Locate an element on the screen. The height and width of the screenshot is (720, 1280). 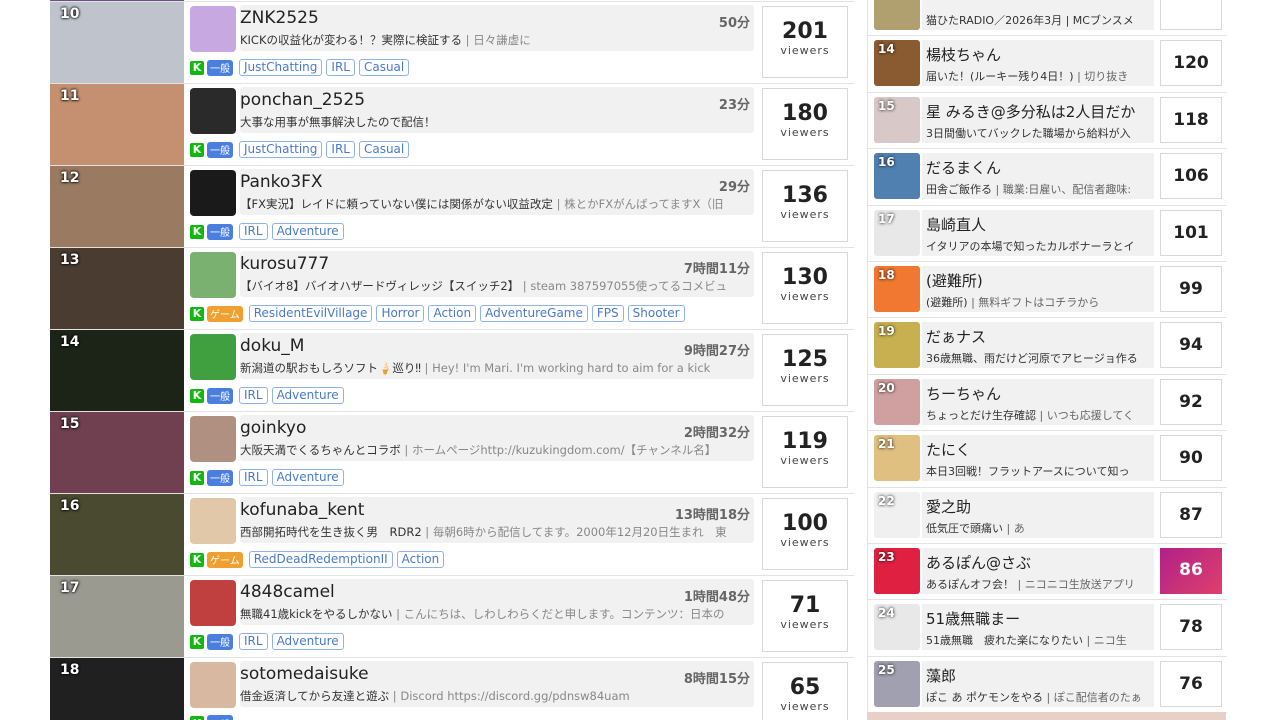
sub-stream-row: 18 (避難所) (避難所) | 無料ギフトはコチラから 99 is located at coordinates (1047, 290).